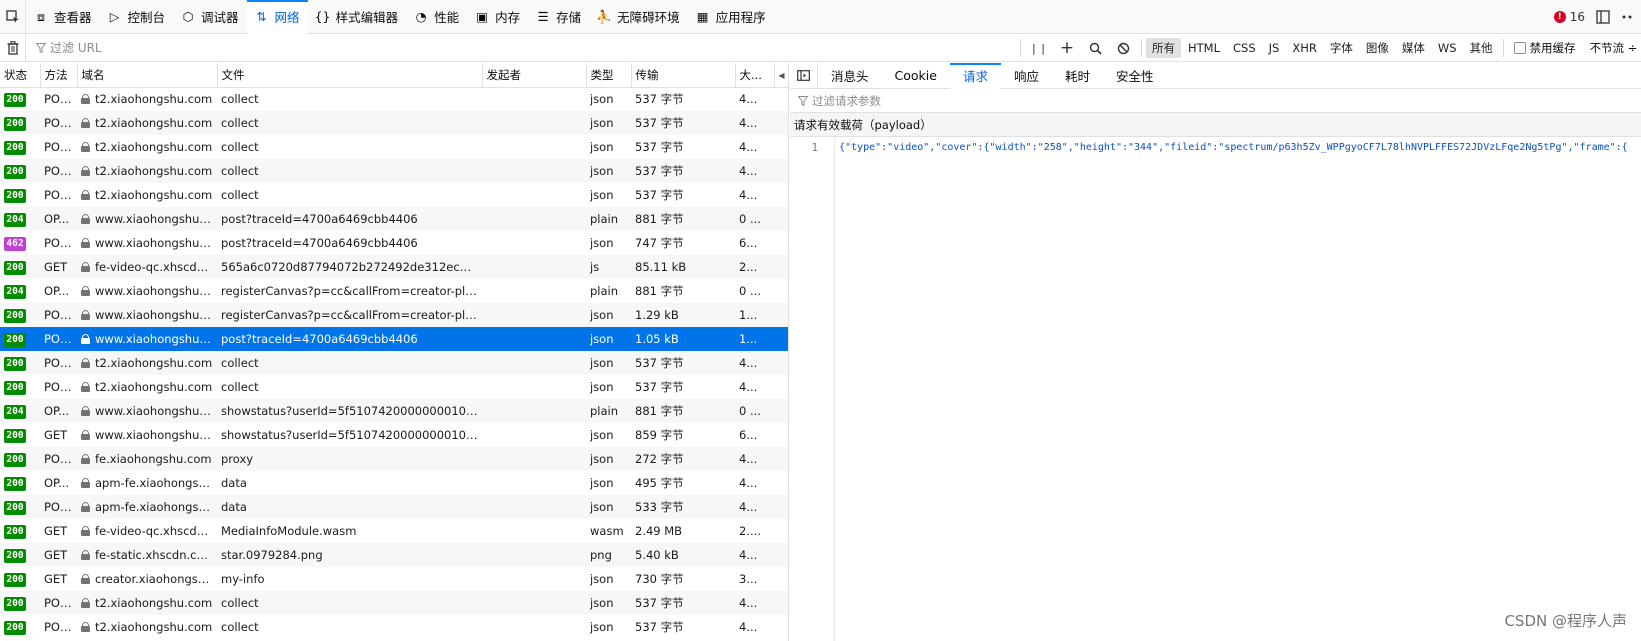 Image resolution: width=1641 pixels, height=641 pixels. What do you see at coordinates (1204, 48) in the screenshot?
I see `type-filter-button: HTML` at bounding box center [1204, 48].